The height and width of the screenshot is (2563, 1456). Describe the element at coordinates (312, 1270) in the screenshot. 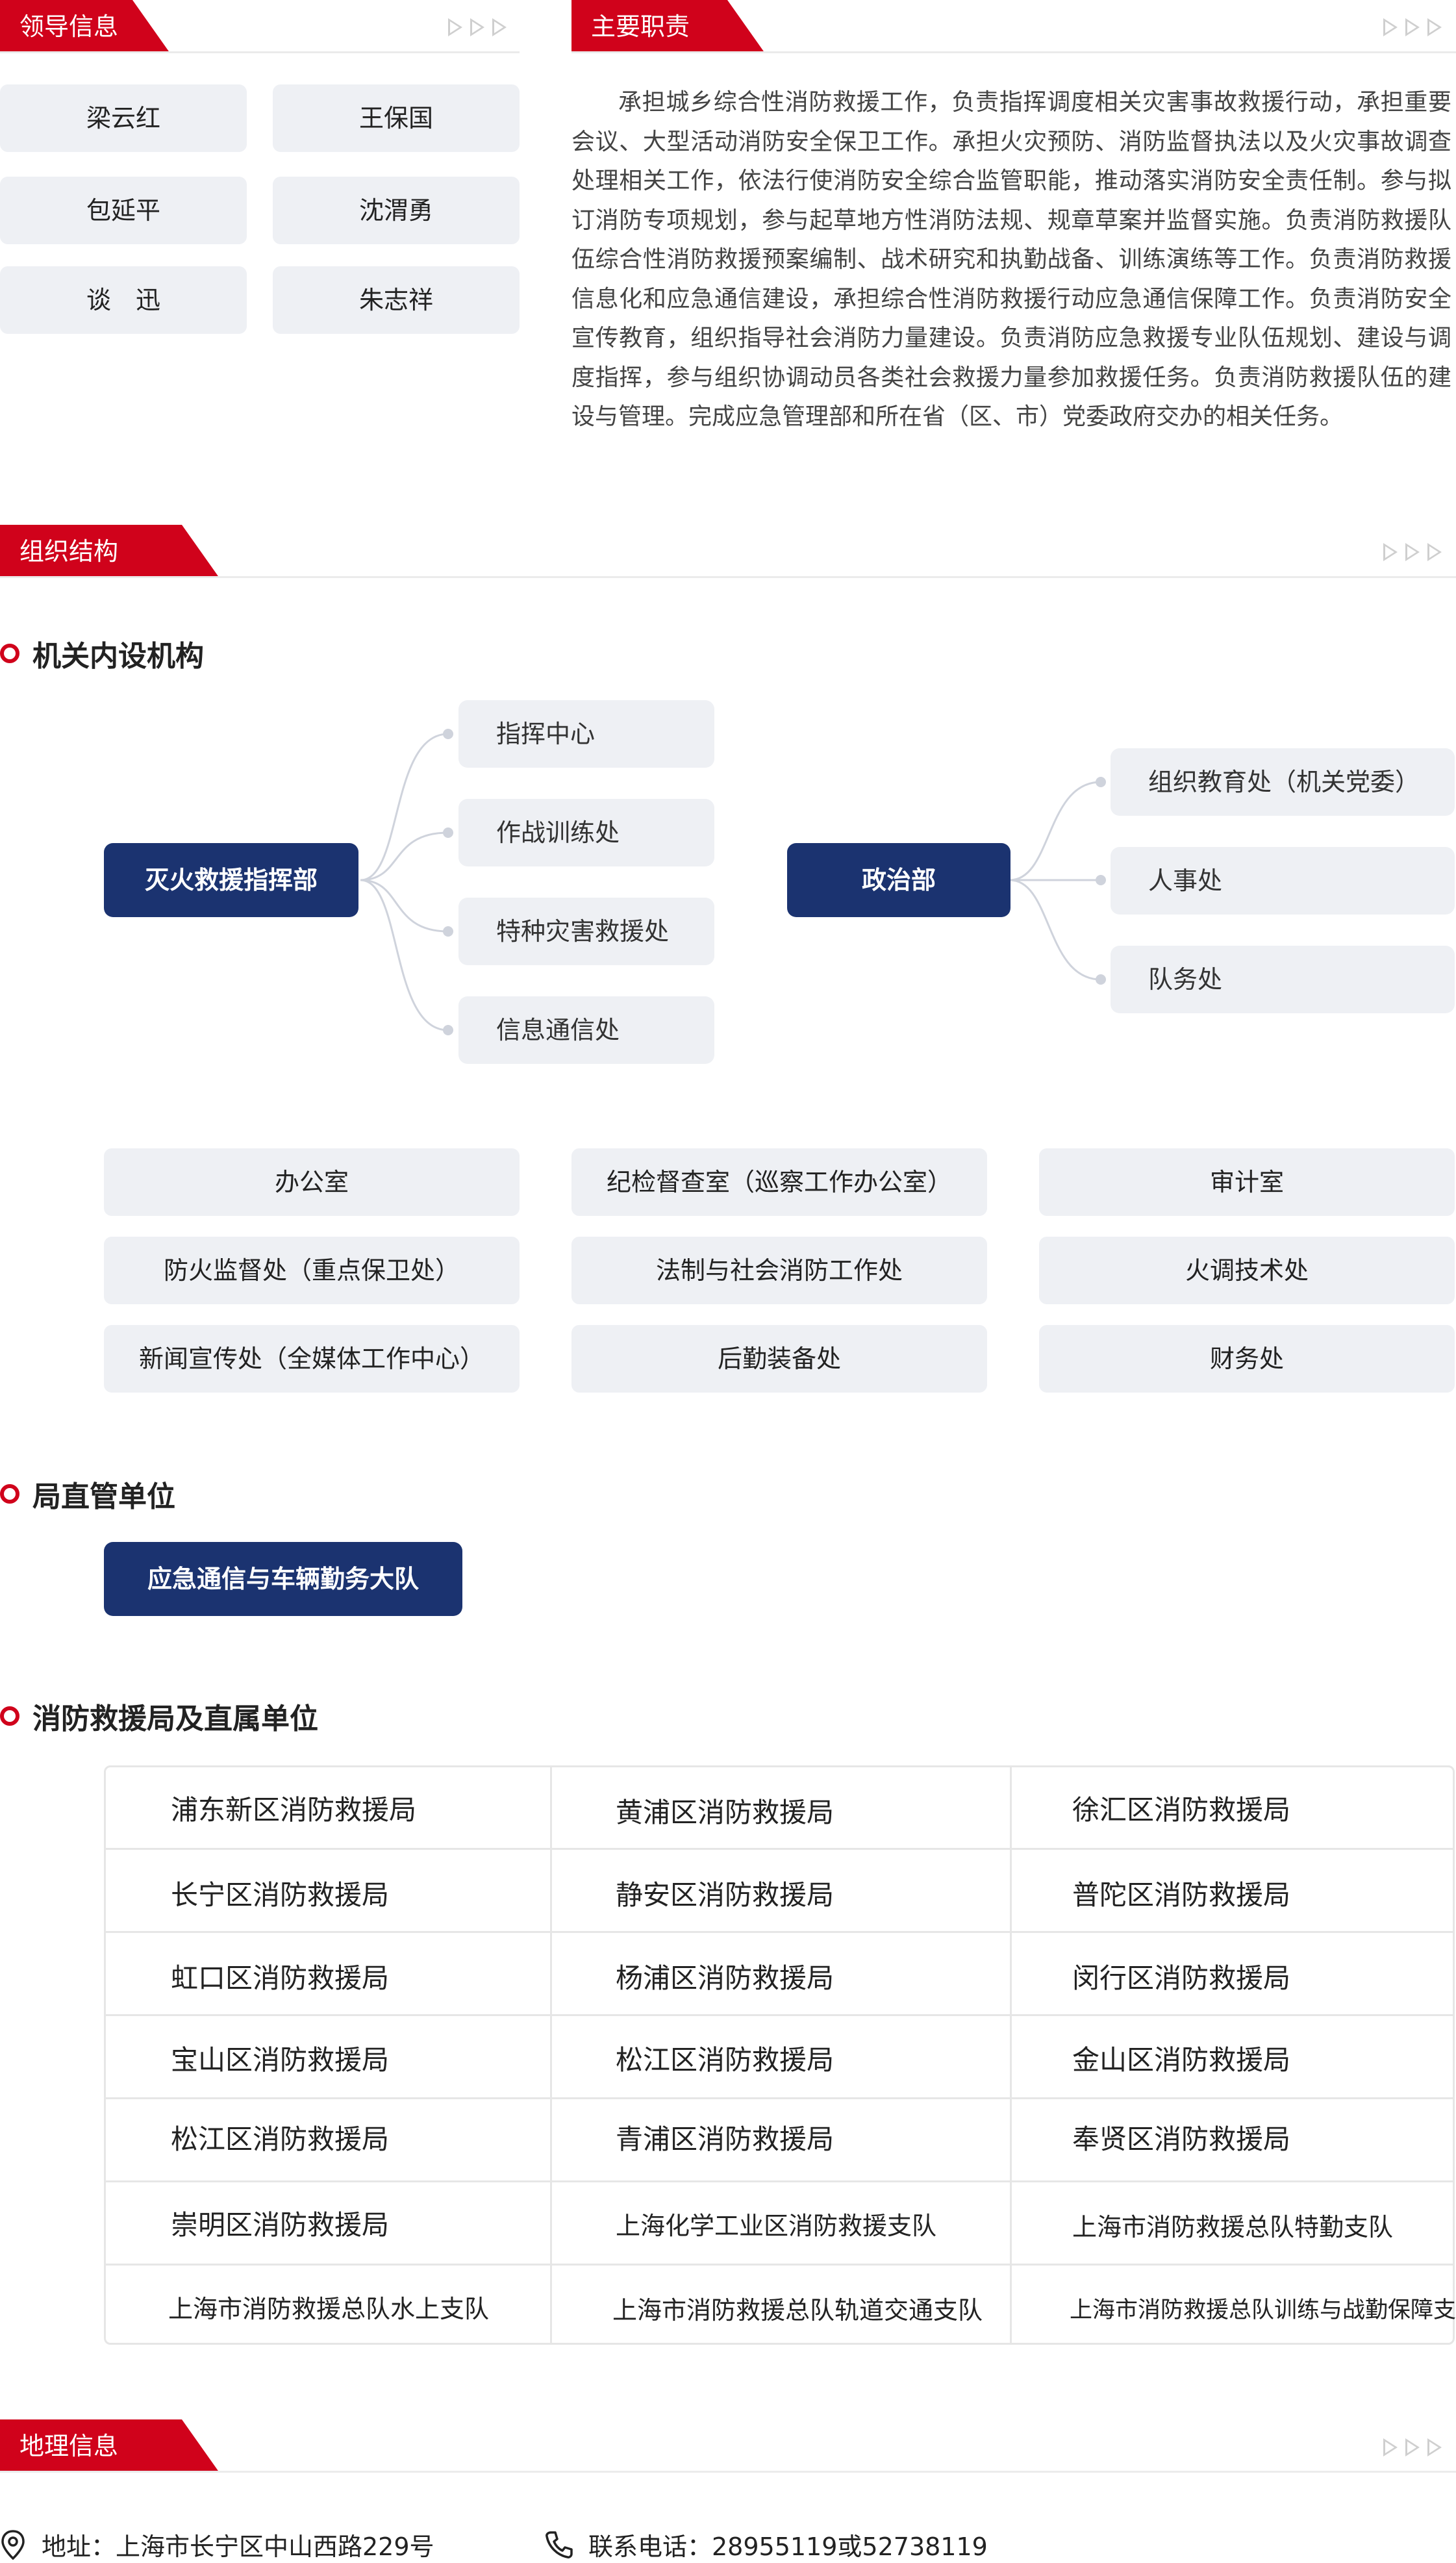

I see `office-card: 防火监督处（重点保卫处）` at that location.